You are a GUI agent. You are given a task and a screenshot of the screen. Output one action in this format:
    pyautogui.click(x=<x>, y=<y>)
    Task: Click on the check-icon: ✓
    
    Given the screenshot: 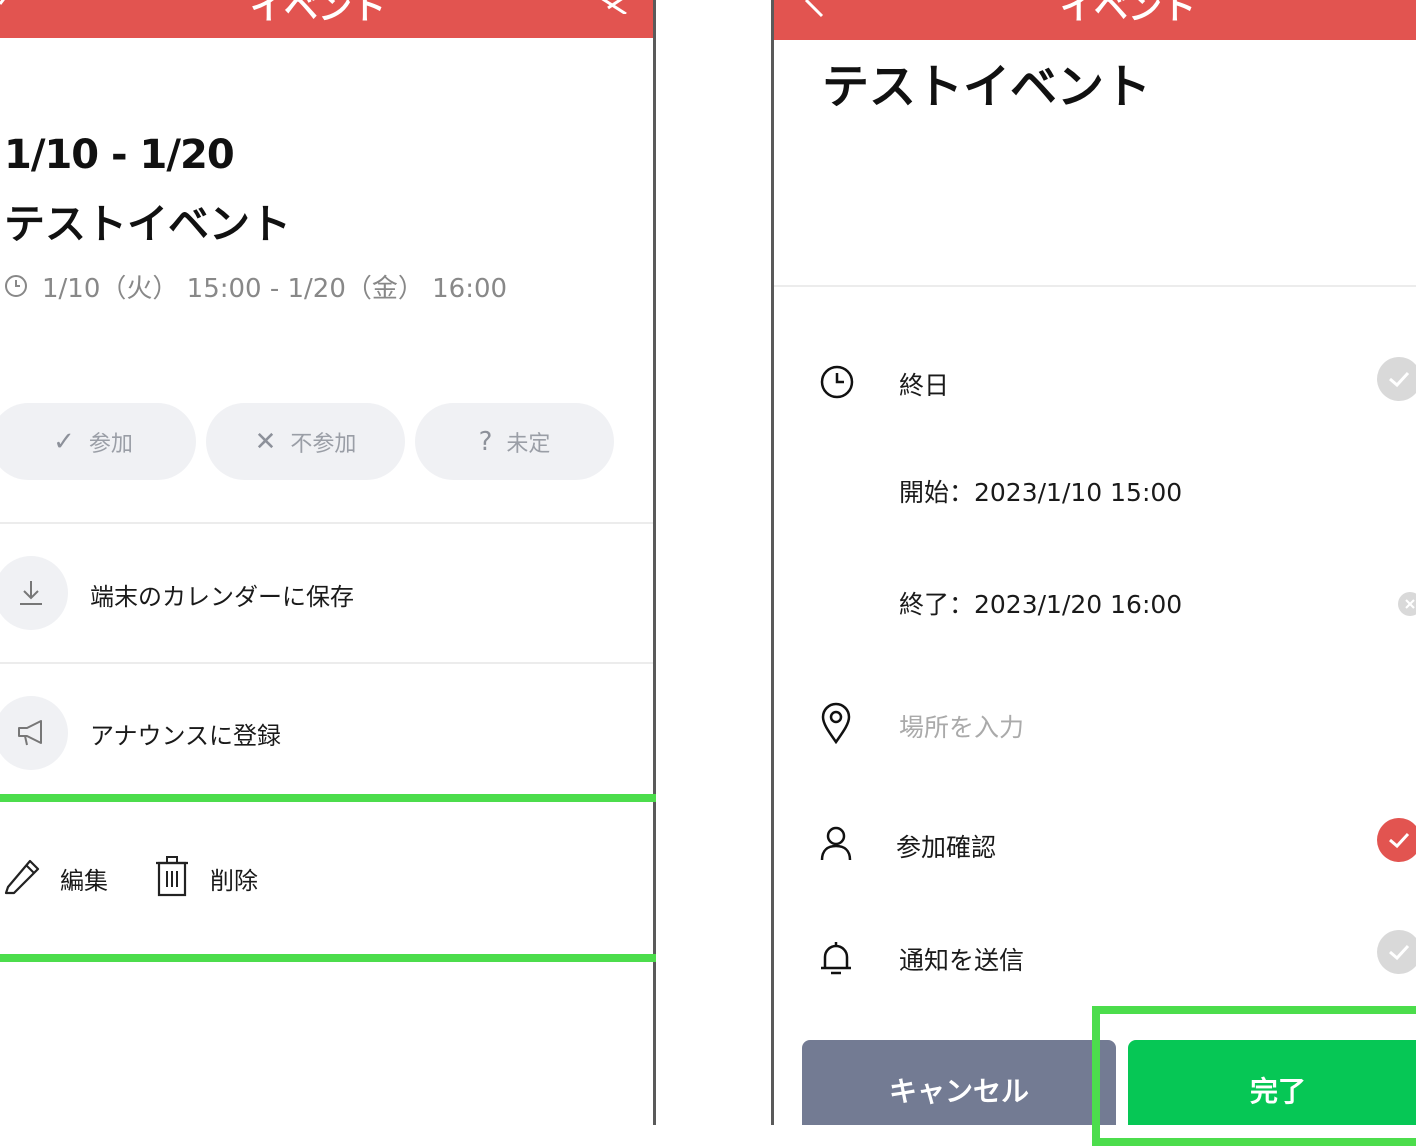 What is the action you would take?
    pyautogui.click(x=64, y=441)
    